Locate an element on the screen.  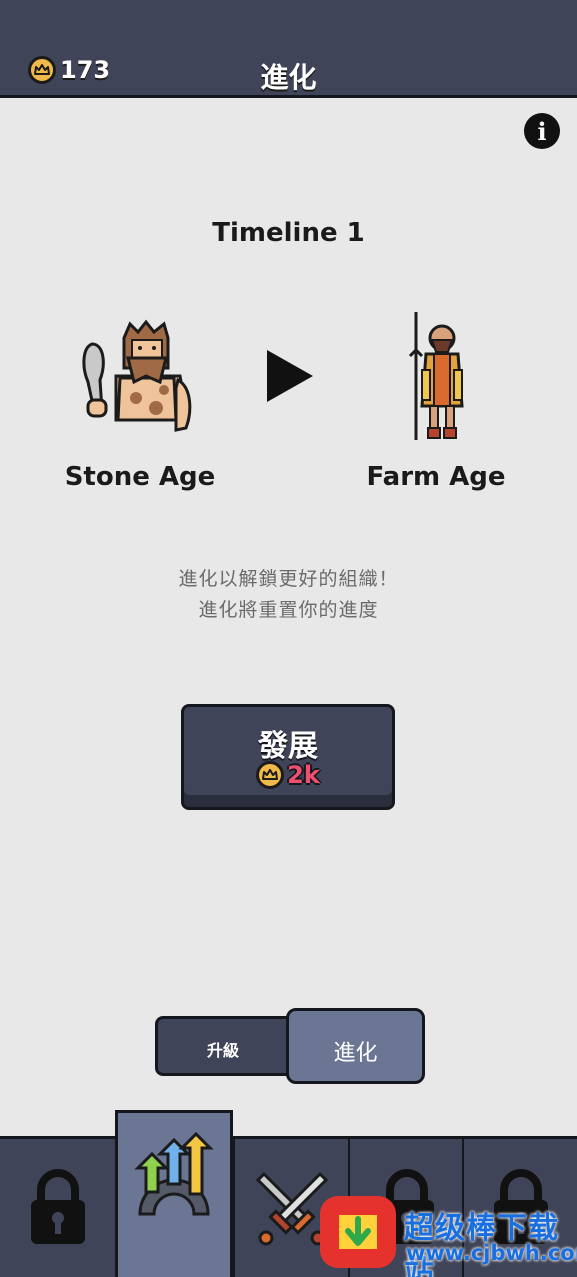
tab-evolve-label: 進化 is located at coordinates (355, 1053).